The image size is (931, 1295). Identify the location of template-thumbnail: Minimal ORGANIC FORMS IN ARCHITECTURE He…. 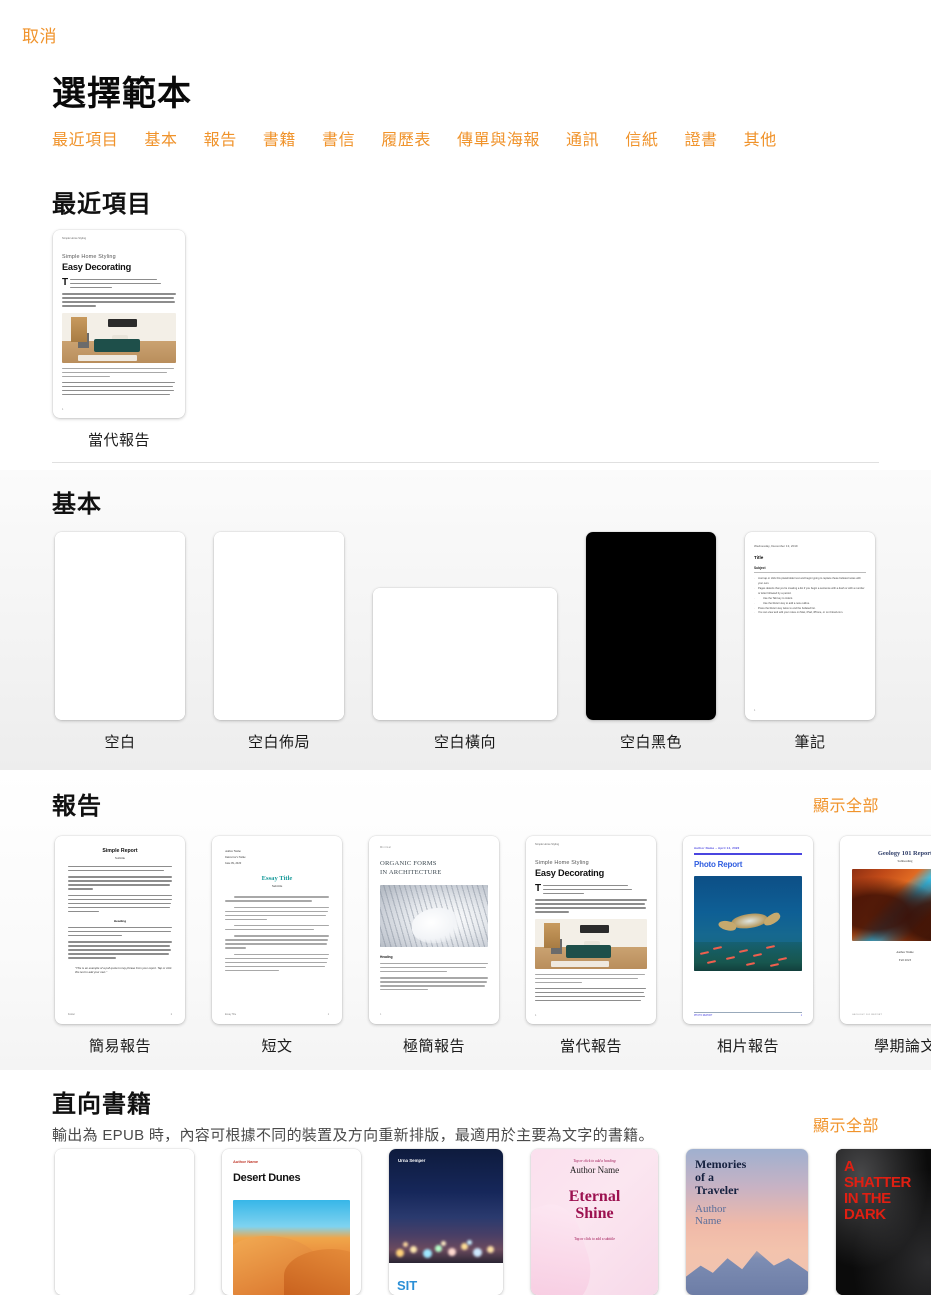
(434, 930).